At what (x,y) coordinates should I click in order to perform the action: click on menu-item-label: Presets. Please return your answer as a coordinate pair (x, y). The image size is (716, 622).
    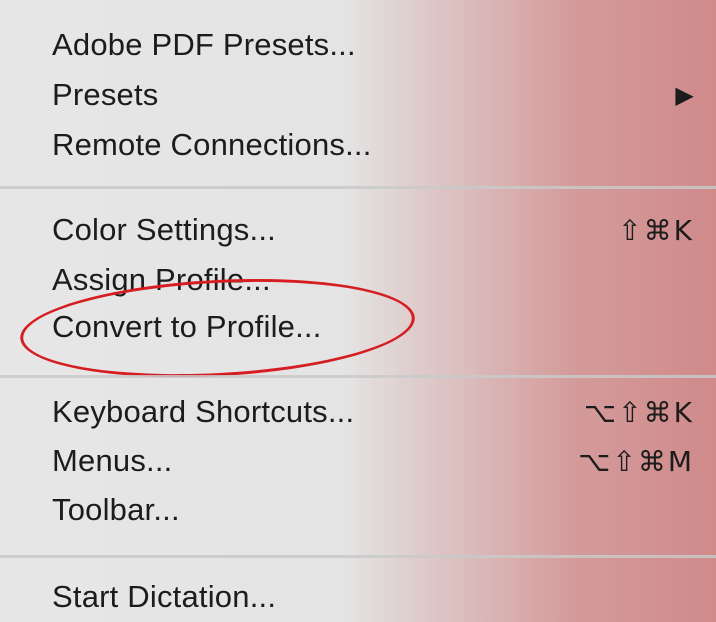
    Looking at the image, I should click on (105, 94).